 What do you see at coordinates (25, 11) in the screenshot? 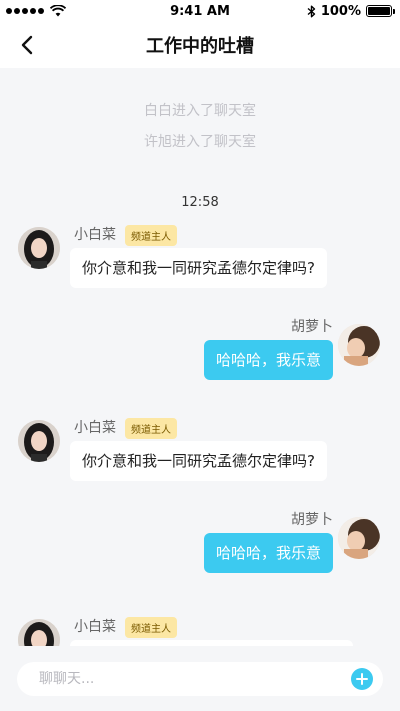
I see `signal-dots-icon` at bounding box center [25, 11].